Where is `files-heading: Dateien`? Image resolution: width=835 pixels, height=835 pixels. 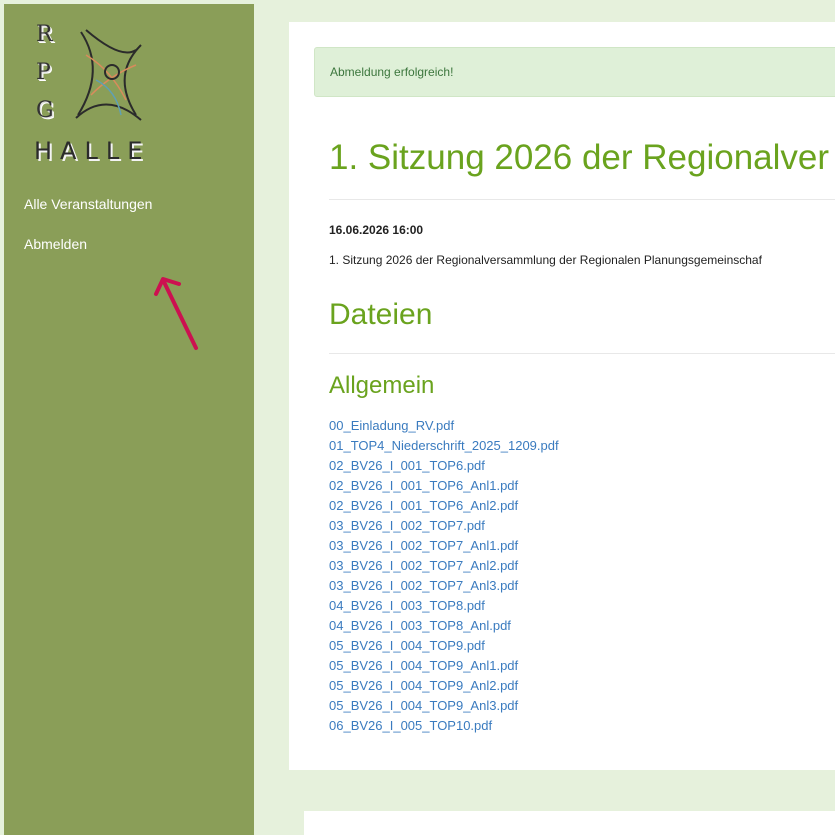 files-heading: Dateien is located at coordinates (381, 314).